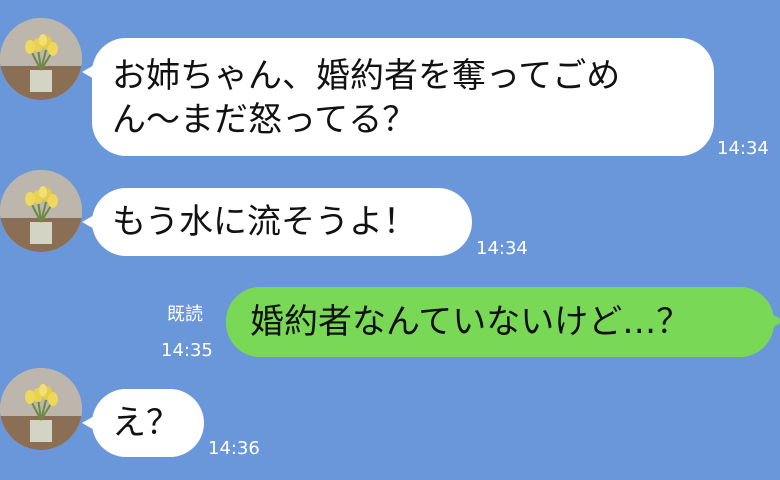  Describe the element at coordinates (264, 222) in the screenshot. I see `message-text: もう水に流そうよ！` at that location.